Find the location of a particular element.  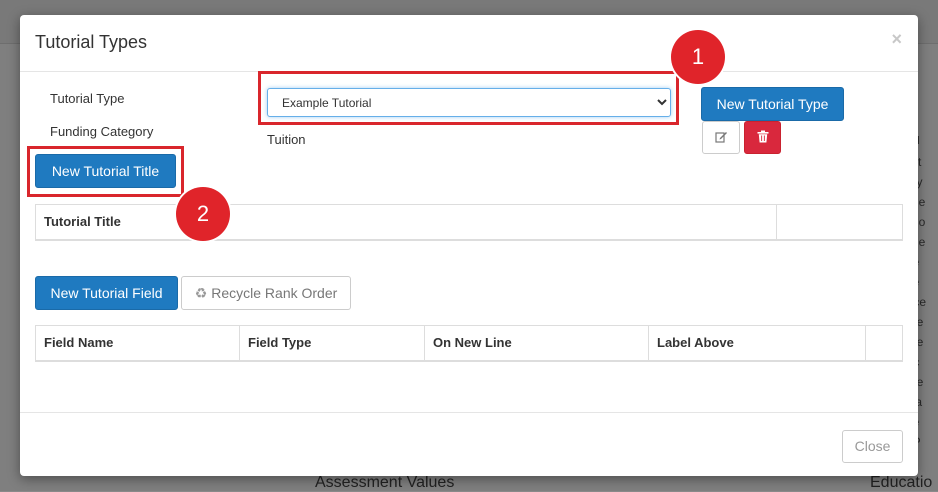

tutorial-titles-table: Tutorial Title is located at coordinates (469, 222).